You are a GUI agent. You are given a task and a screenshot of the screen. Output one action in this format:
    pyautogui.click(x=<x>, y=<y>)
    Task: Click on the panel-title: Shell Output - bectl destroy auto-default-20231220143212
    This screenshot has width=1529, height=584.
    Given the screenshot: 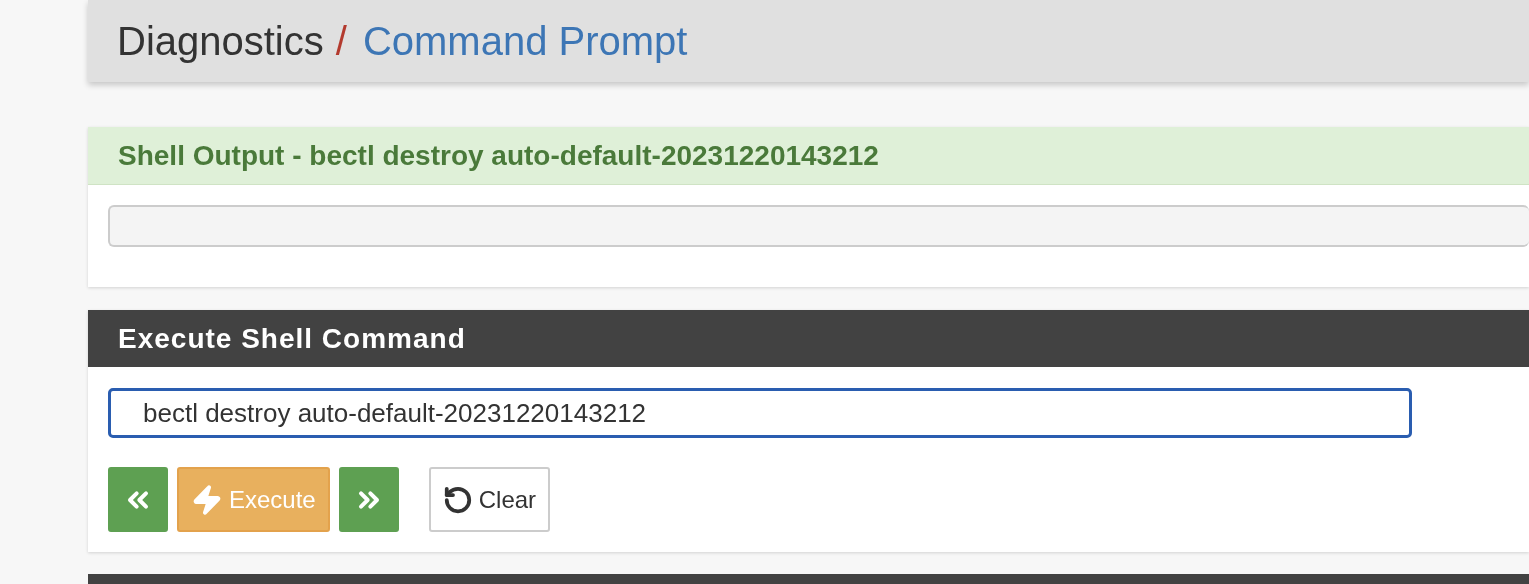 What is the action you would take?
    pyautogui.click(x=808, y=156)
    